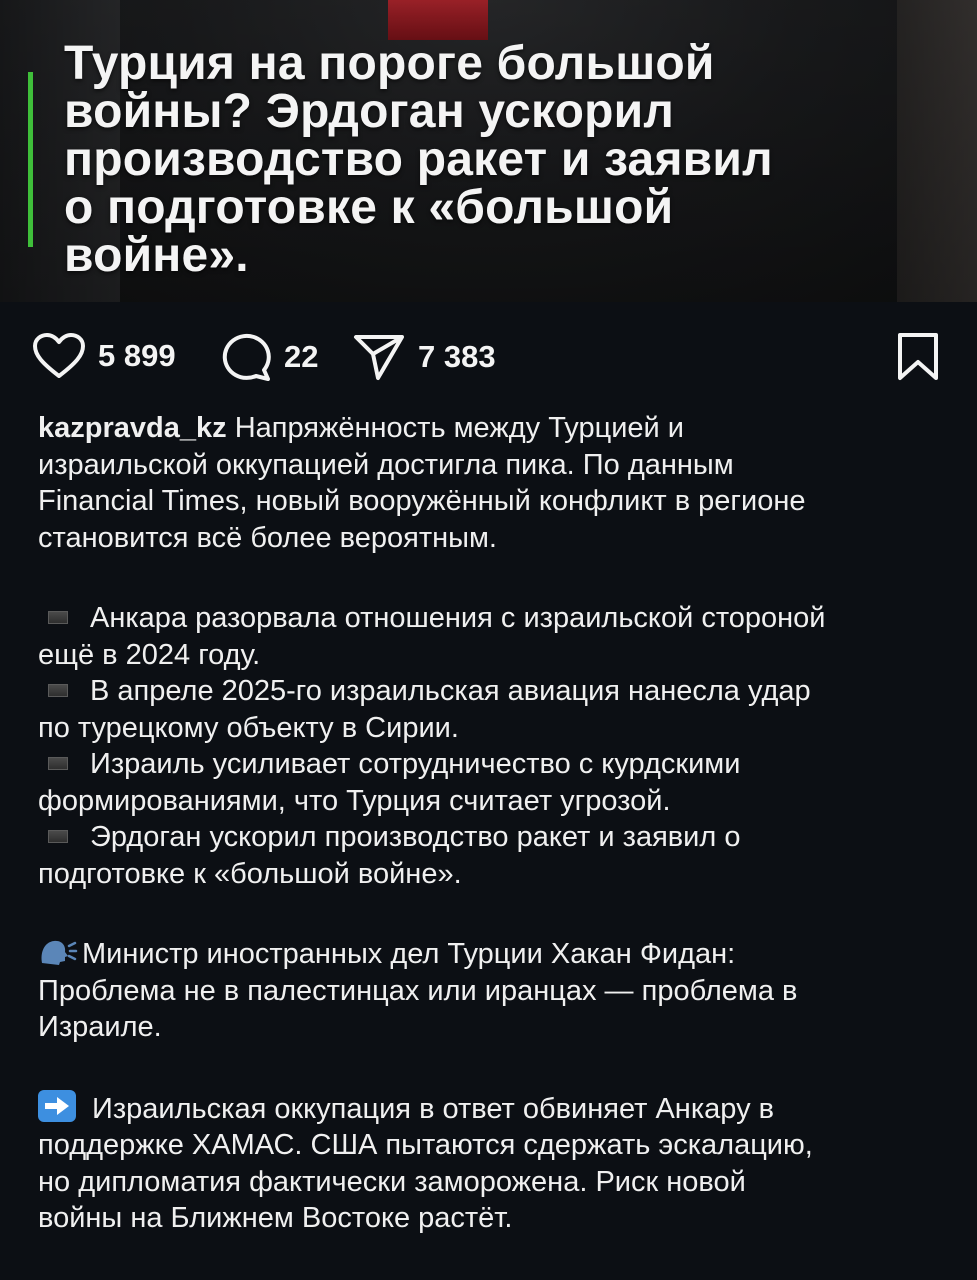  Describe the element at coordinates (457, 356) in the screenshot. I see `share-count: 7 383` at that location.